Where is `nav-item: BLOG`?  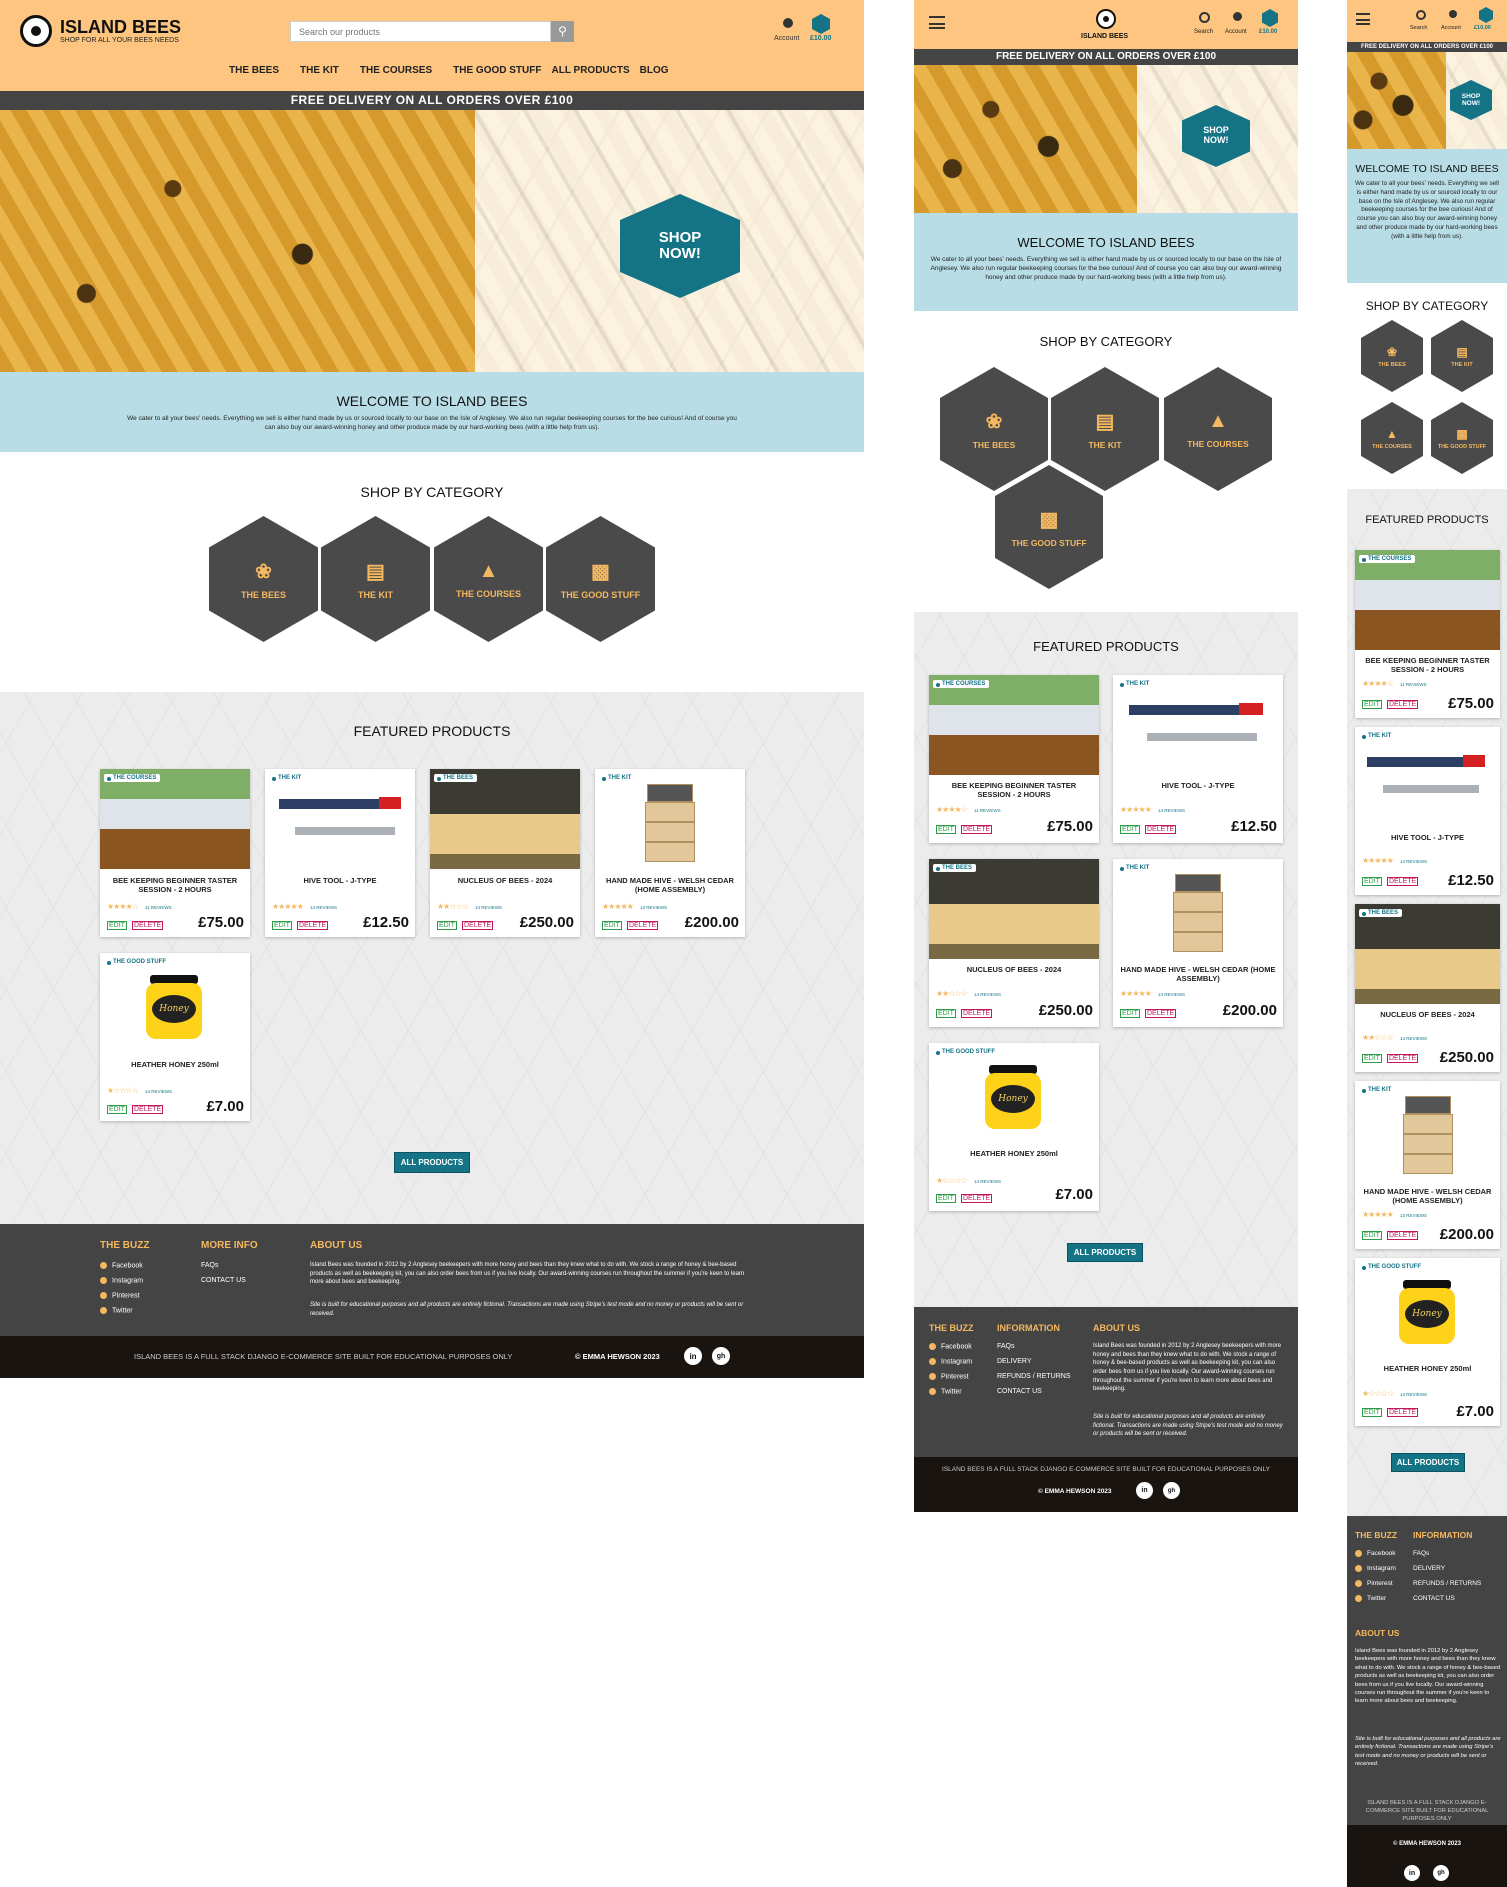
nav-item: BLOG is located at coordinates (654, 70).